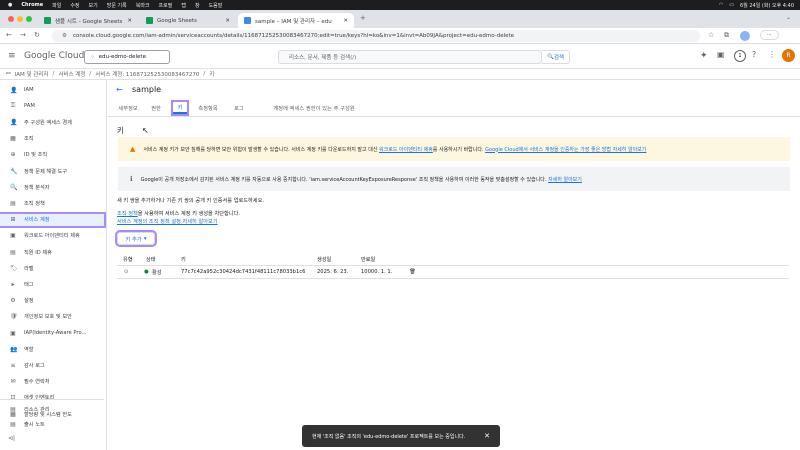 The image size is (800, 450). I want to click on sidebar-item-workload-identity-federation: ▣ 워크로드 아이덴티티 제휴, so click(52, 236).